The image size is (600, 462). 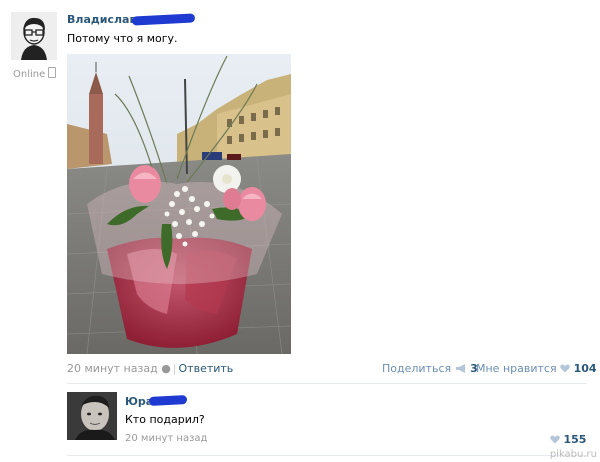 I want to click on like-label: Мне нравится, so click(x=516, y=368).